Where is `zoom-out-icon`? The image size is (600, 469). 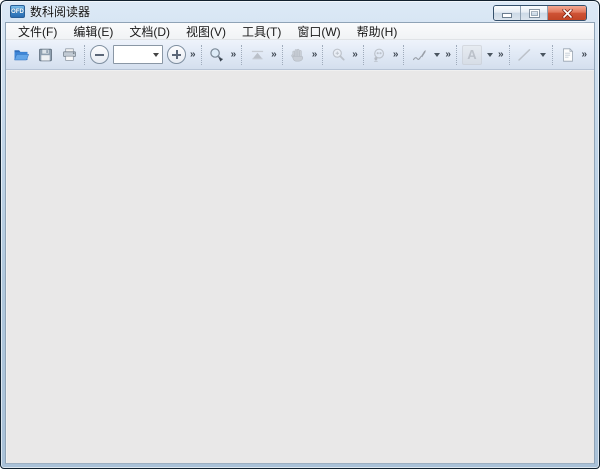 zoom-out-icon is located at coordinates (99, 54).